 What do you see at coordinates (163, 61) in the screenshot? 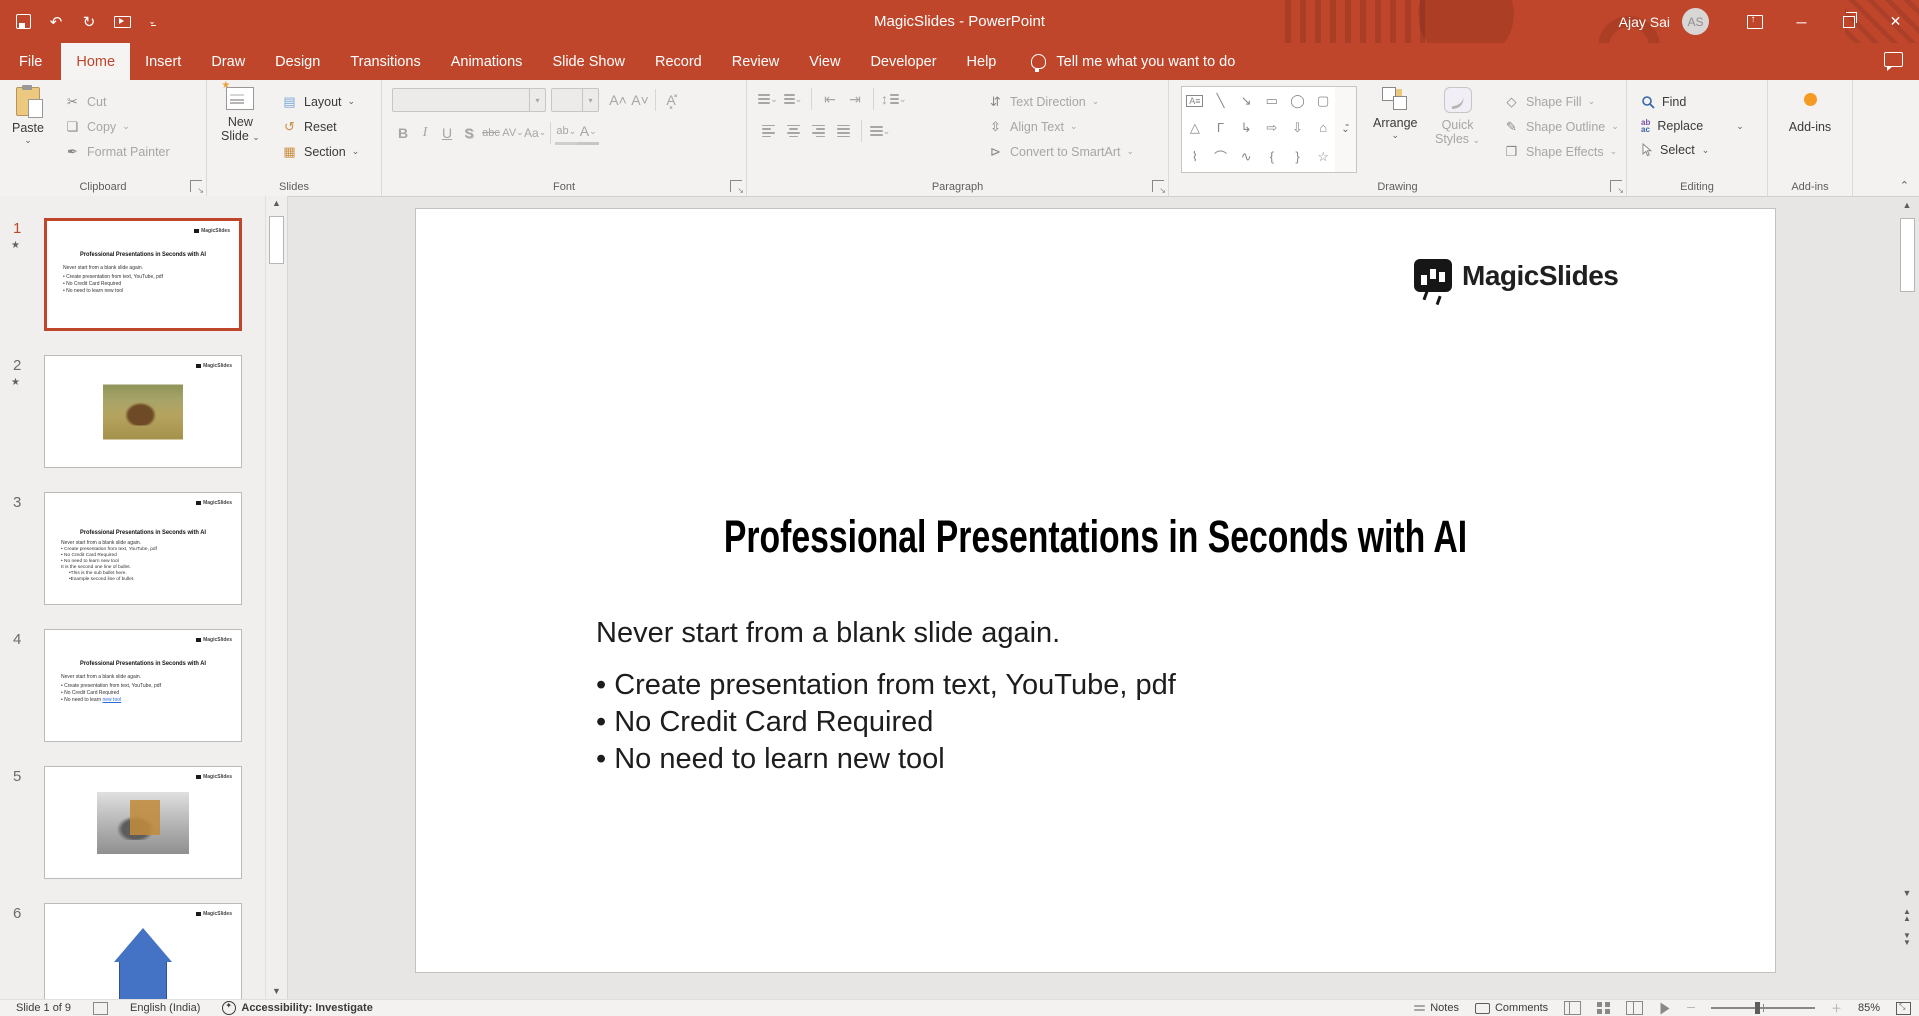
I see `tab-insert: Insert` at bounding box center [163, 61].